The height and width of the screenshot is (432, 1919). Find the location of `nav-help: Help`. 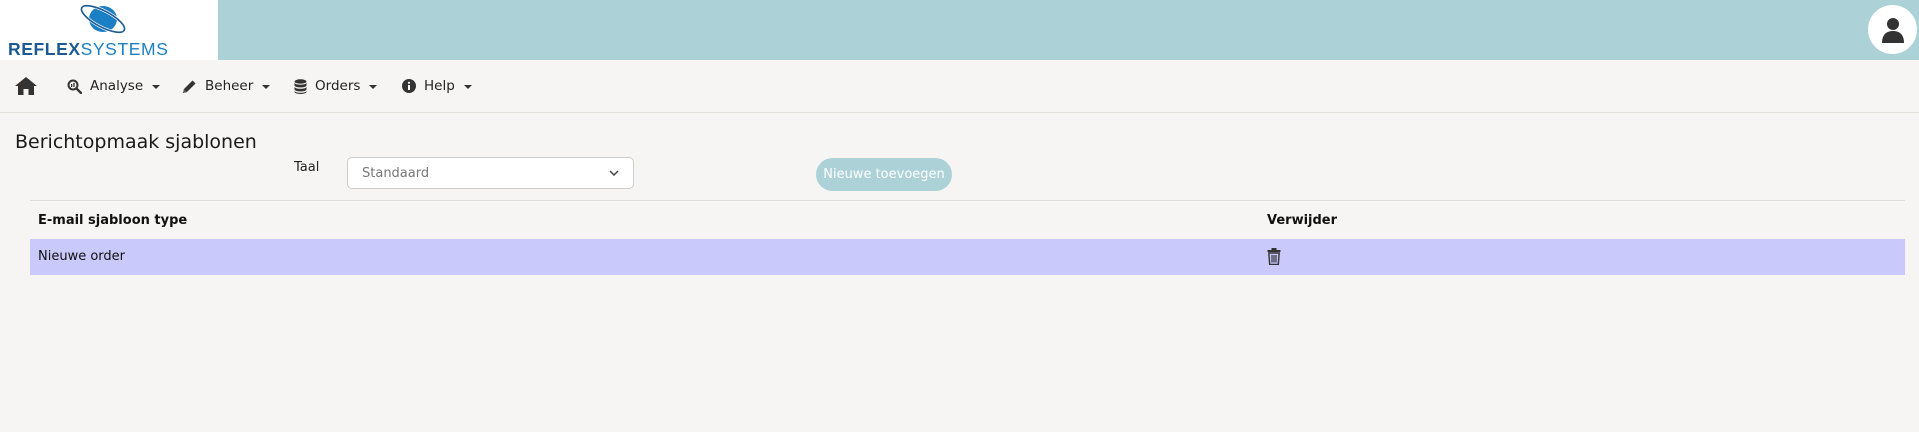

nav-help: Help is located at coordinates (437, 86).